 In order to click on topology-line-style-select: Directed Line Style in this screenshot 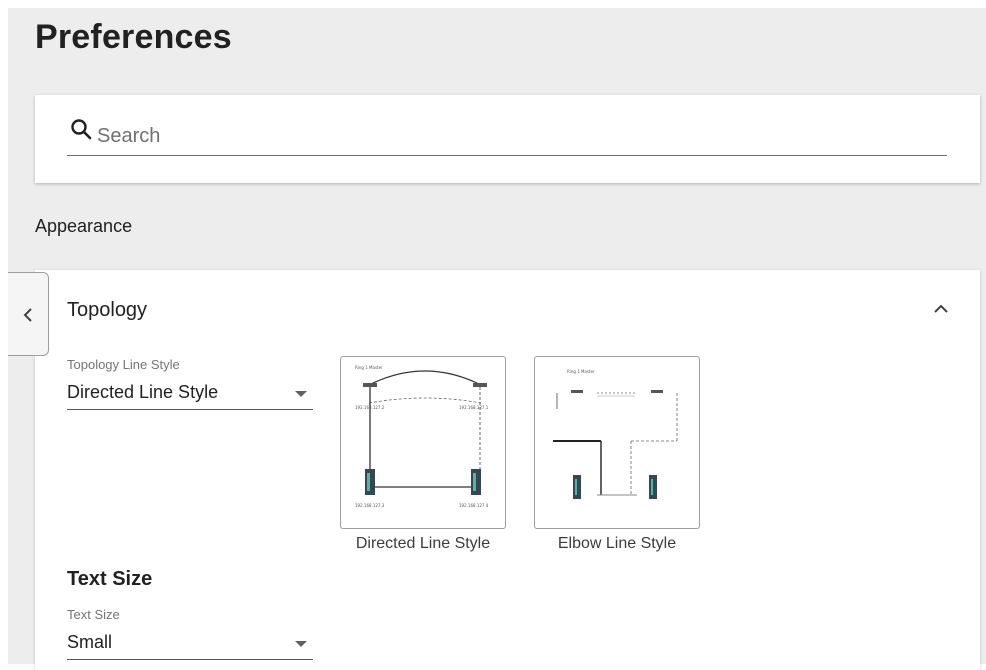, I will do `click(190, 395)`.